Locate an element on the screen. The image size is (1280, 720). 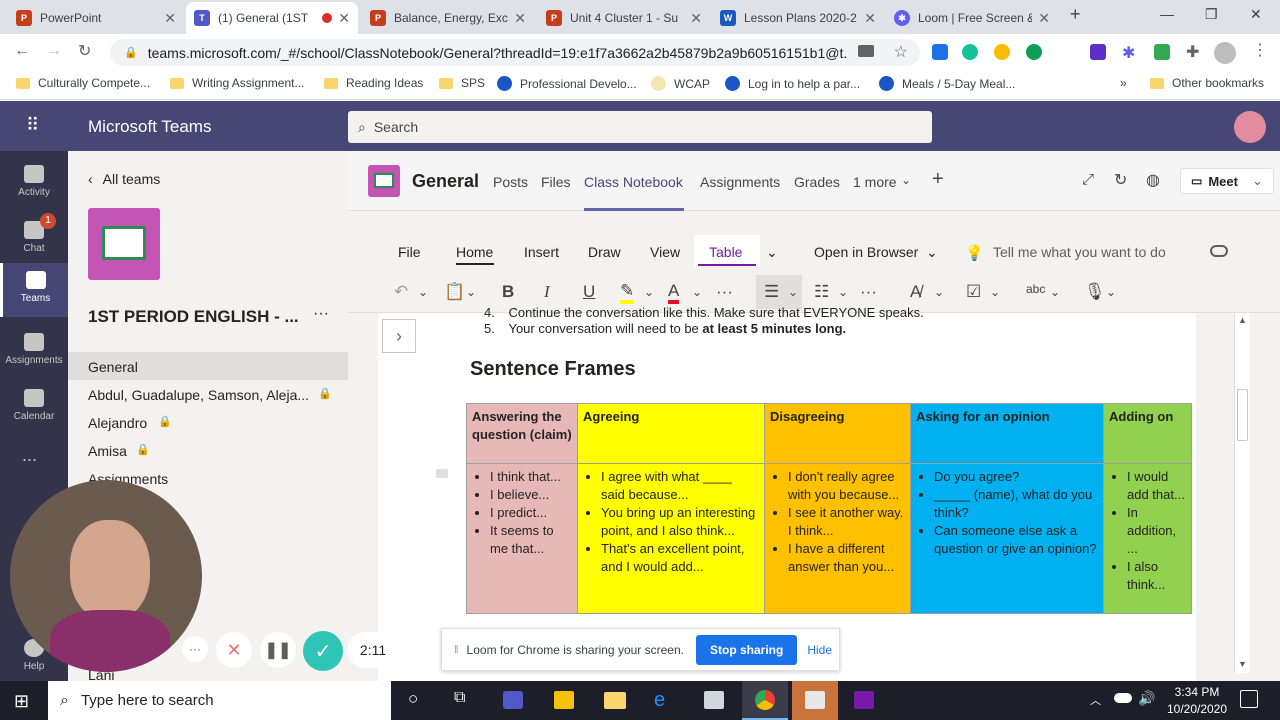
vertical-scrollbar: ▲ ▼ is located at coordinates (1242, 493).